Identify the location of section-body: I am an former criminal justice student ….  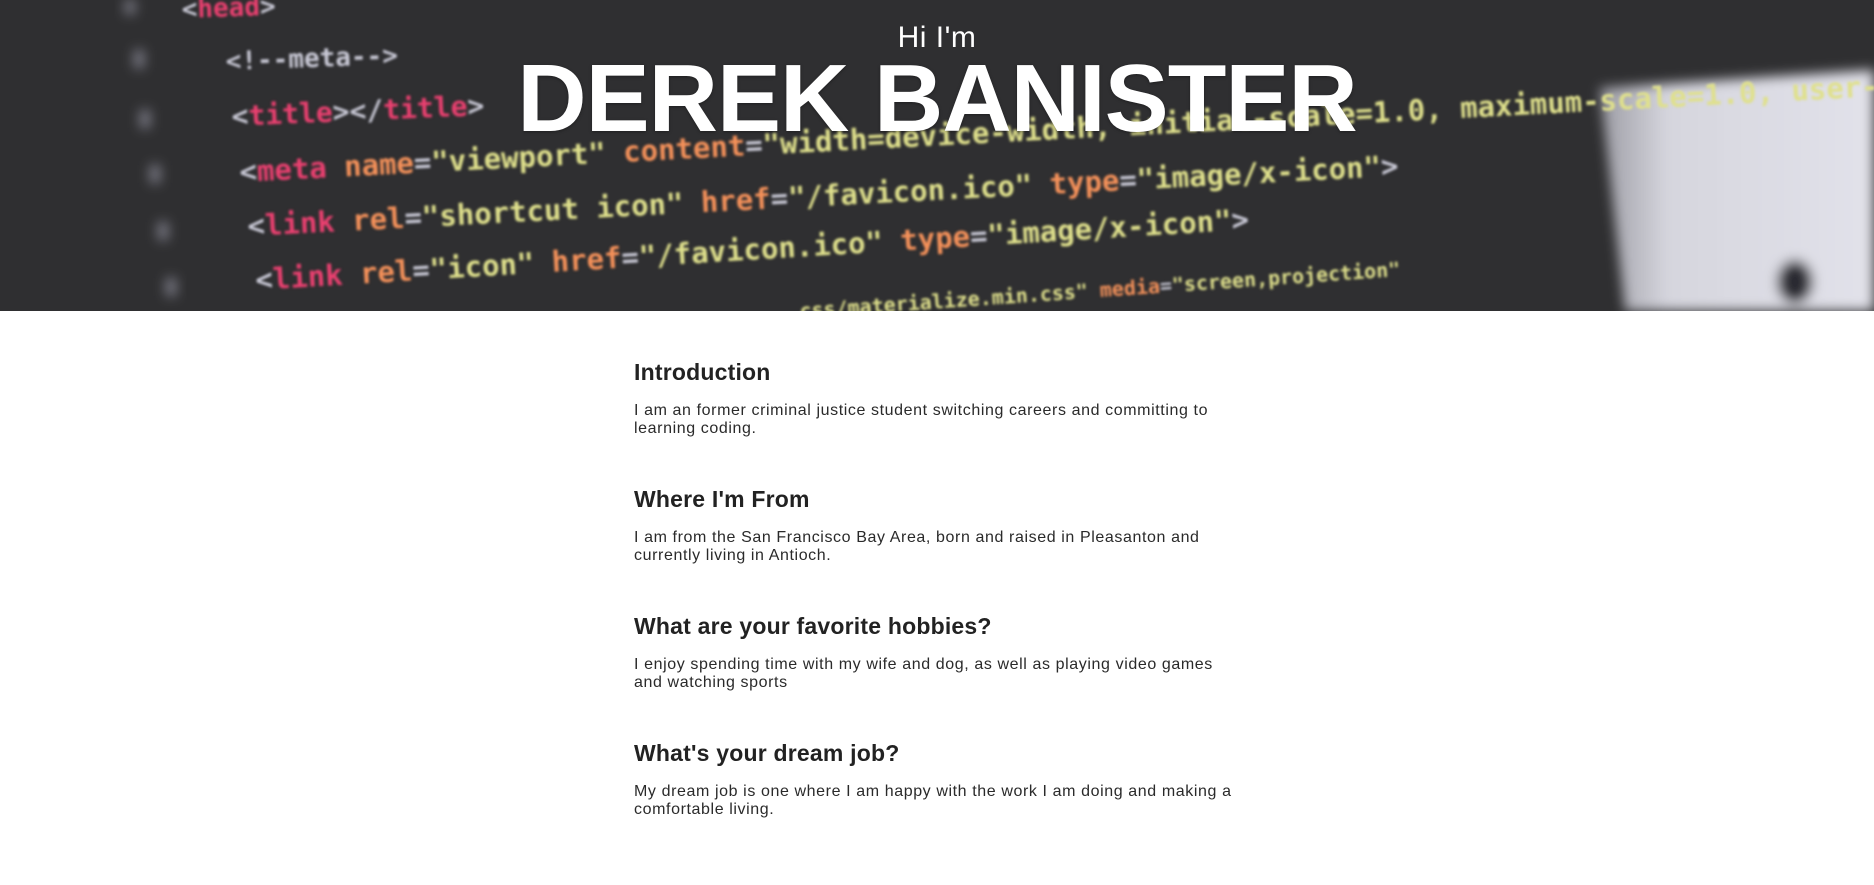
(921, 419).